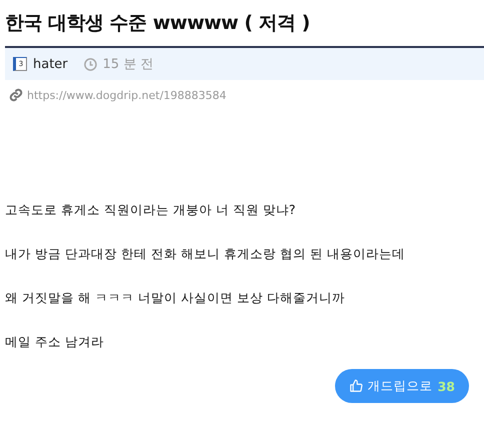 Image resolution: width=484 pixels, height=440 pixels. What do you see at coordinates (446, 386) in the screenshot?
I see `upvote-count: 38` at bounding box center [446, 386].